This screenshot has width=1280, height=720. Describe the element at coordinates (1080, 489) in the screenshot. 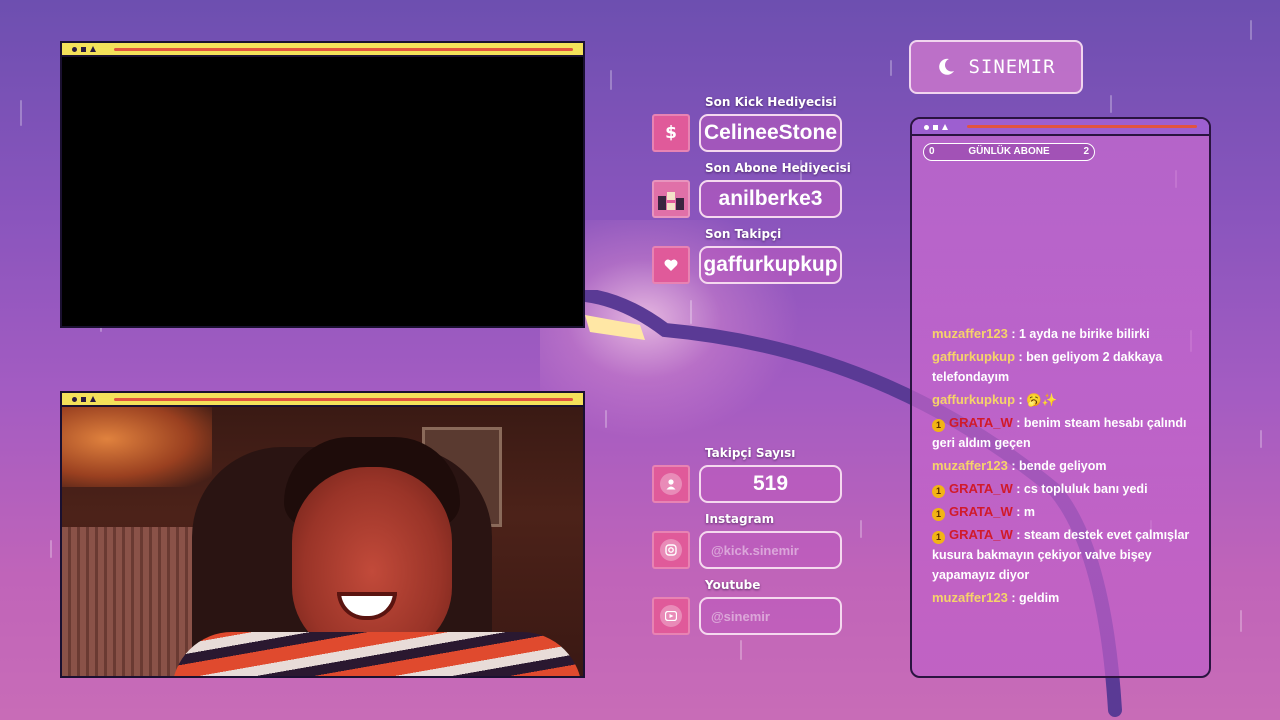

I see `chat-message-text: : cs topluluk banı yedi` at that location.